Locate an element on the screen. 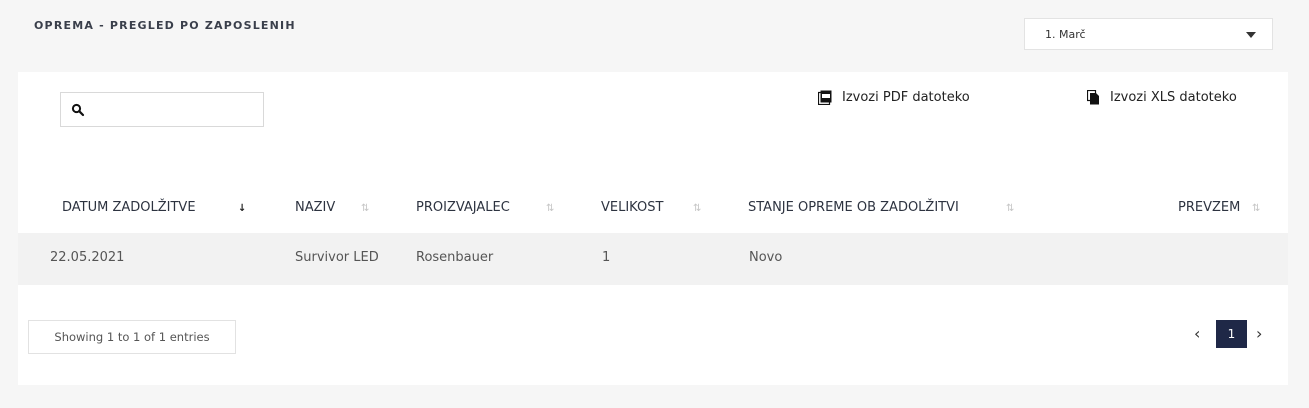  search-input is located at coordinates (162, 109).